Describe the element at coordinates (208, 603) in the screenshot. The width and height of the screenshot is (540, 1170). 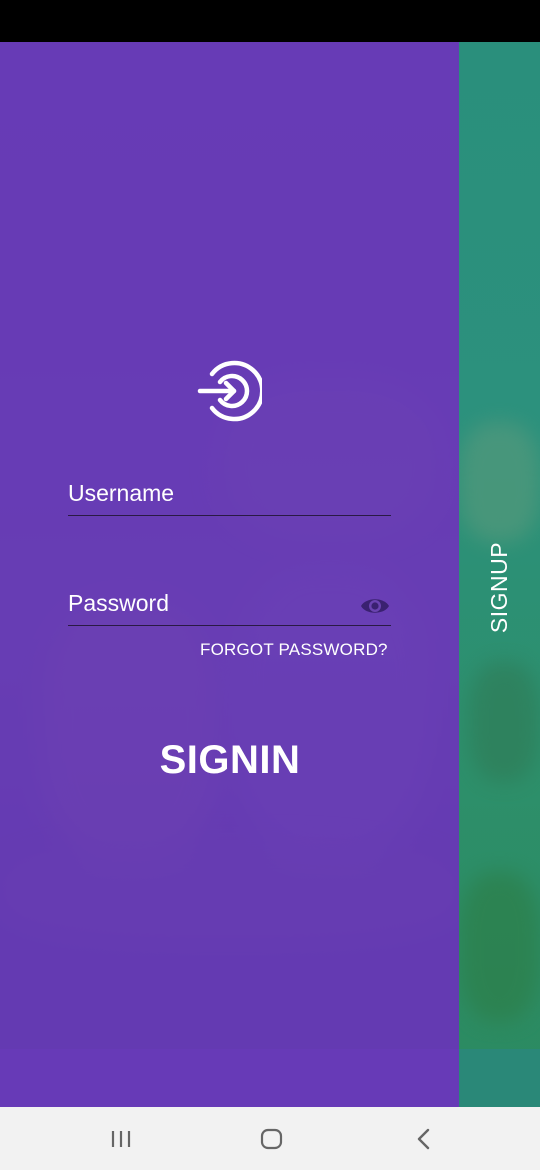
I see `password-input` at that location.